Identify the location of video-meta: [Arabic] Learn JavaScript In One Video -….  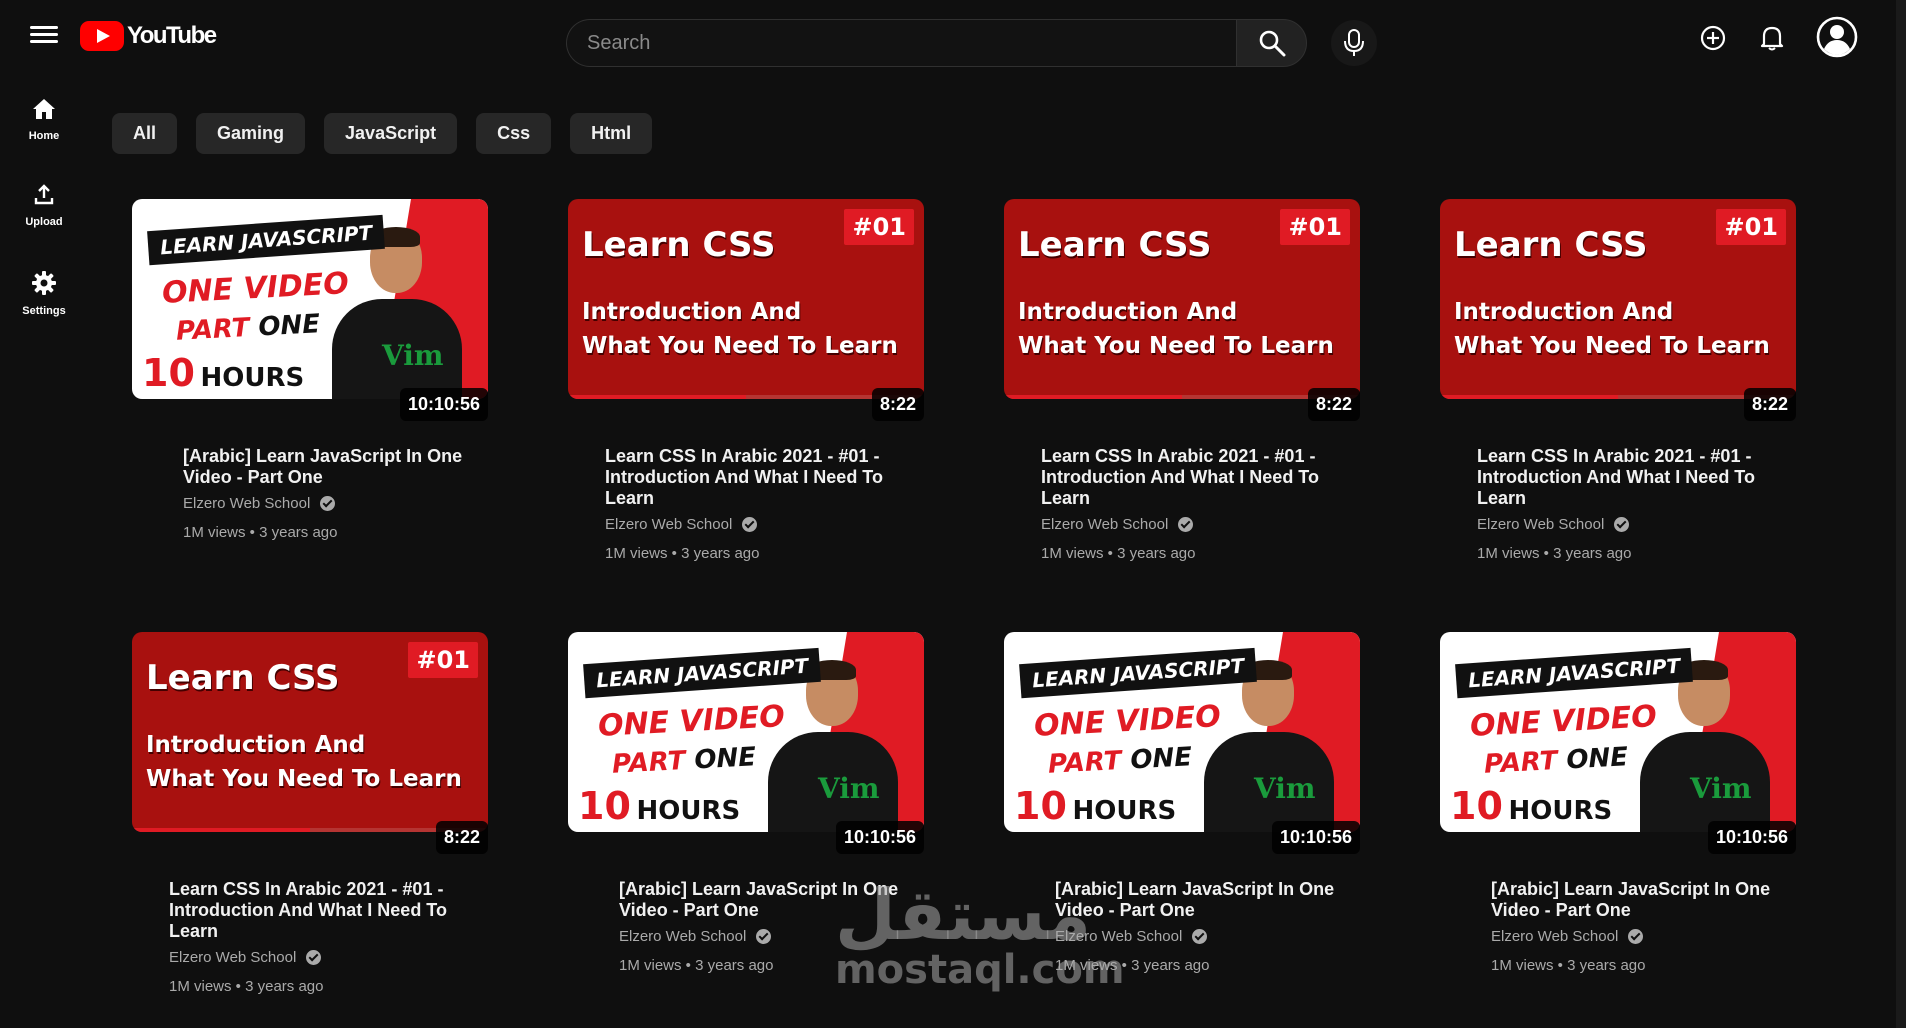
(769, 926).